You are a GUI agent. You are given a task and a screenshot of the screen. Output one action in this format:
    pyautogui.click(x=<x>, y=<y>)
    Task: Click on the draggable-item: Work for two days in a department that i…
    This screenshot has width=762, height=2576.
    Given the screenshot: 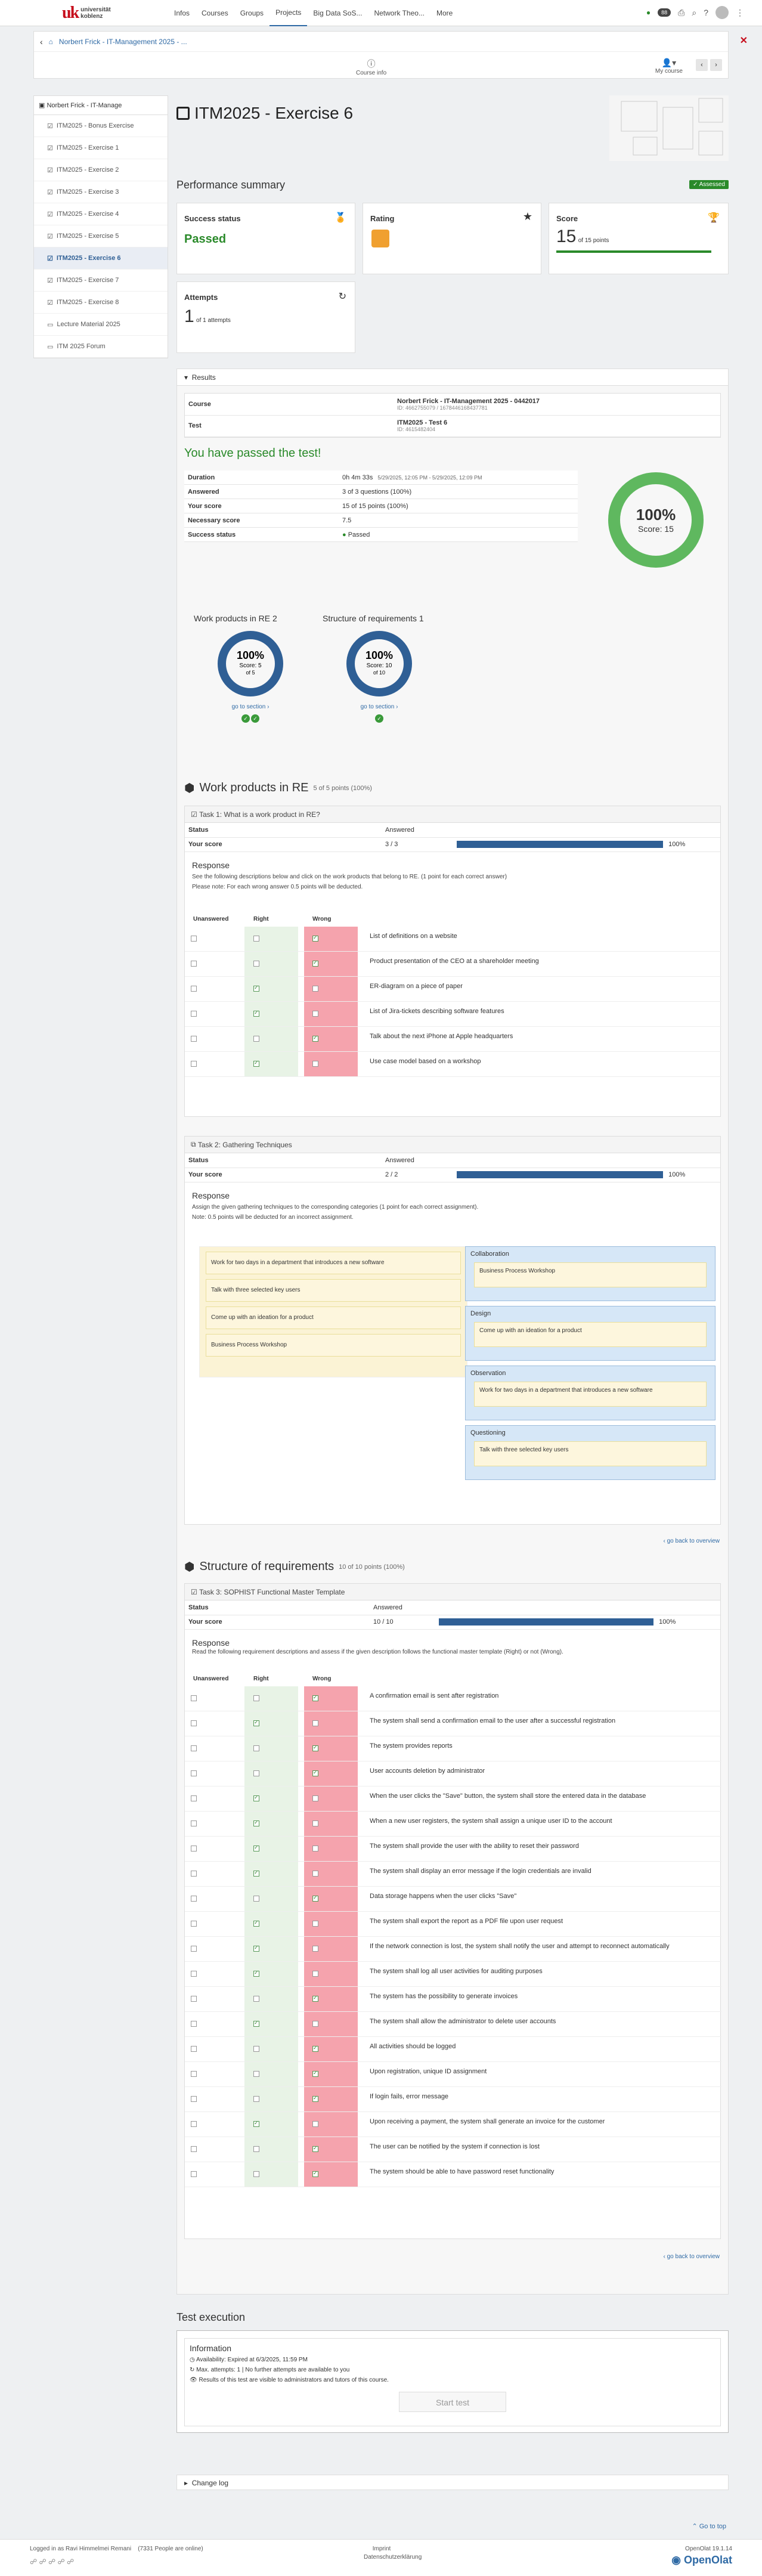 What is the action you would take?
    pyautogui.click(x=333, y=1263)
    